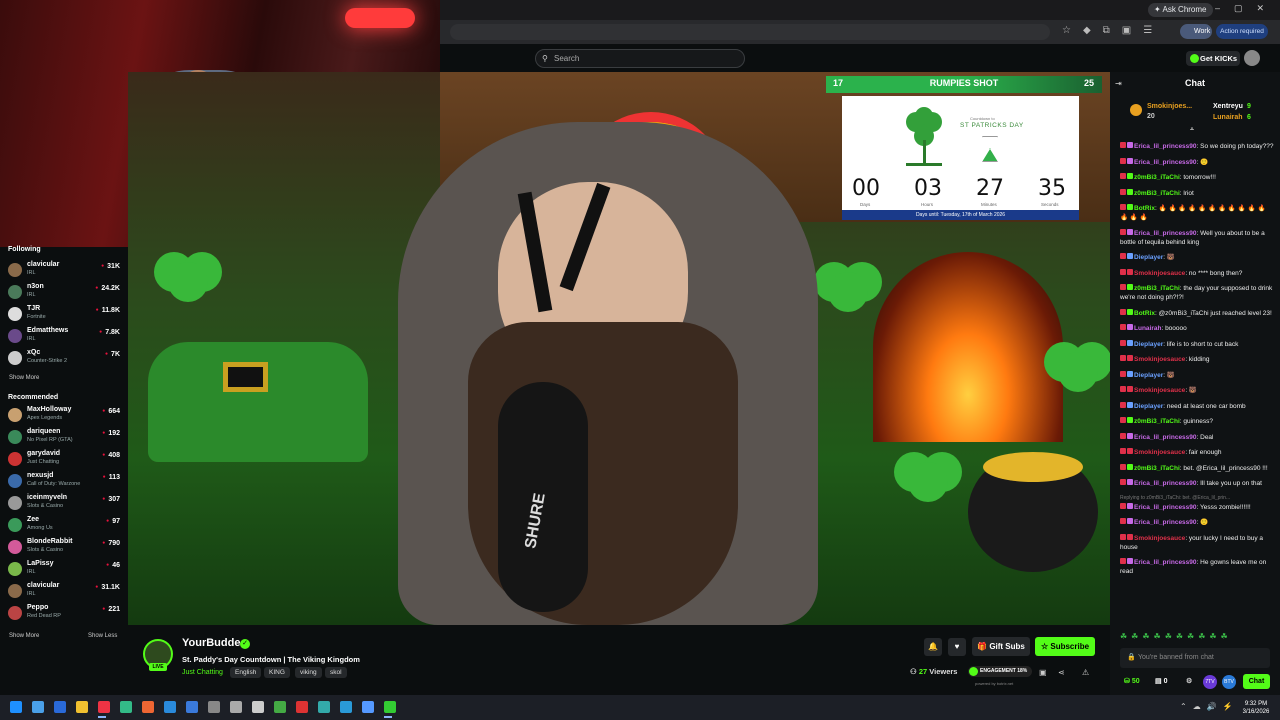 This screenshot has width=1280, height=720. Describe the element at coordinates (336, 672) in the screenshot. I see `tag-chip: skol` at that location.